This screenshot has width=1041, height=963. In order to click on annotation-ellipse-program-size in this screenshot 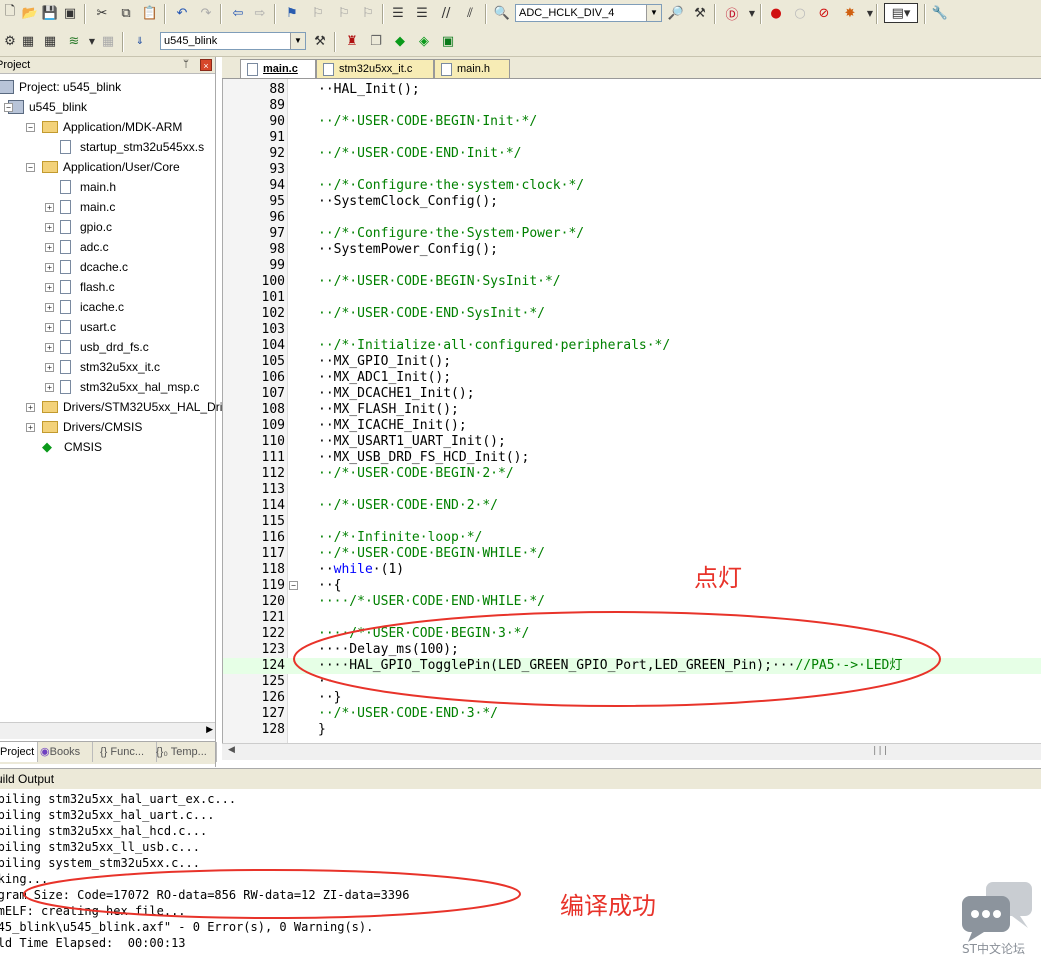, I will do `click(272, 894)`.